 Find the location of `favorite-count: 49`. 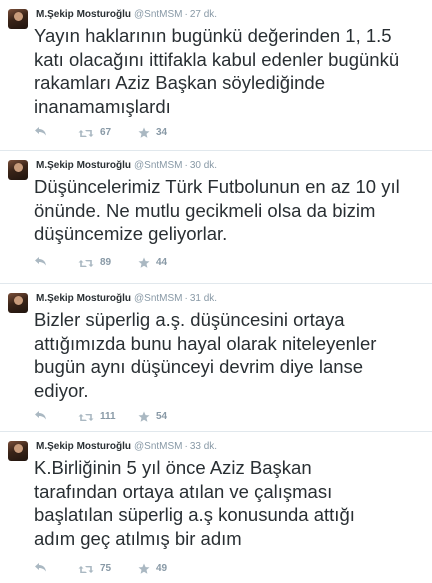

favorite-count: 49 is located at coordinates (162, 568).